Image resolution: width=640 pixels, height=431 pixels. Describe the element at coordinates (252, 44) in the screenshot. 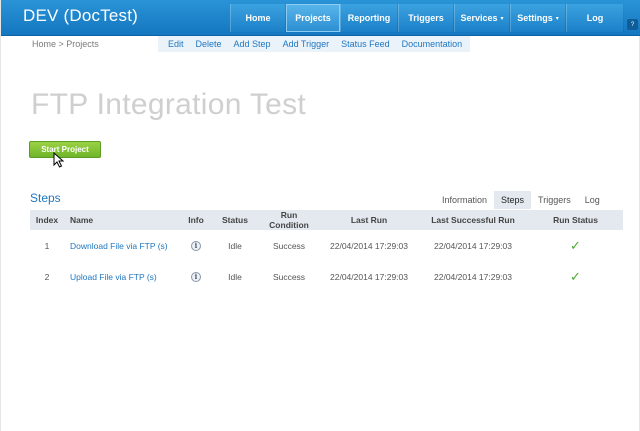

I see `add-step-link: Add Step` at that location.